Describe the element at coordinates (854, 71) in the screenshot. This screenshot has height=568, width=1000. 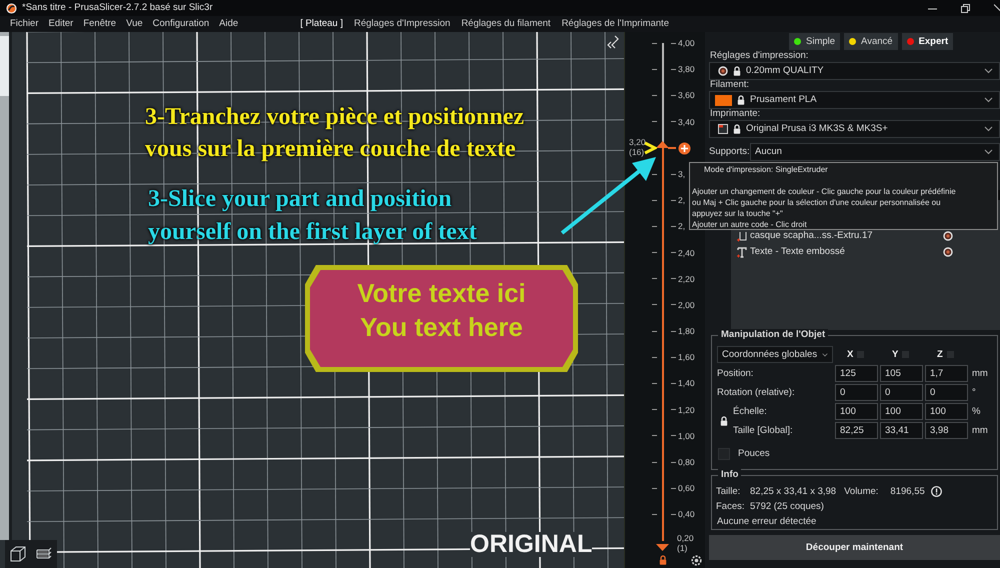
I see `print-preset-dropdown: 0.20mm QUALITY` at that location.